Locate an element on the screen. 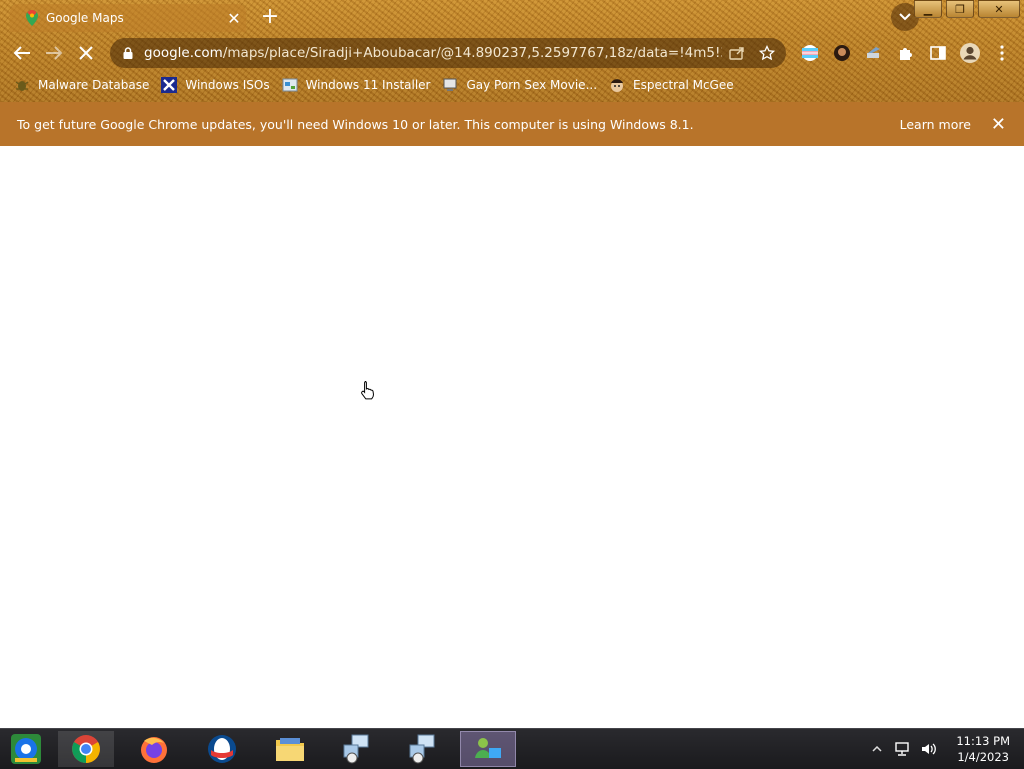 The image size is (1024, 769). bookmark-label: Windows 11 Installer is located at coordinates (368, 85).